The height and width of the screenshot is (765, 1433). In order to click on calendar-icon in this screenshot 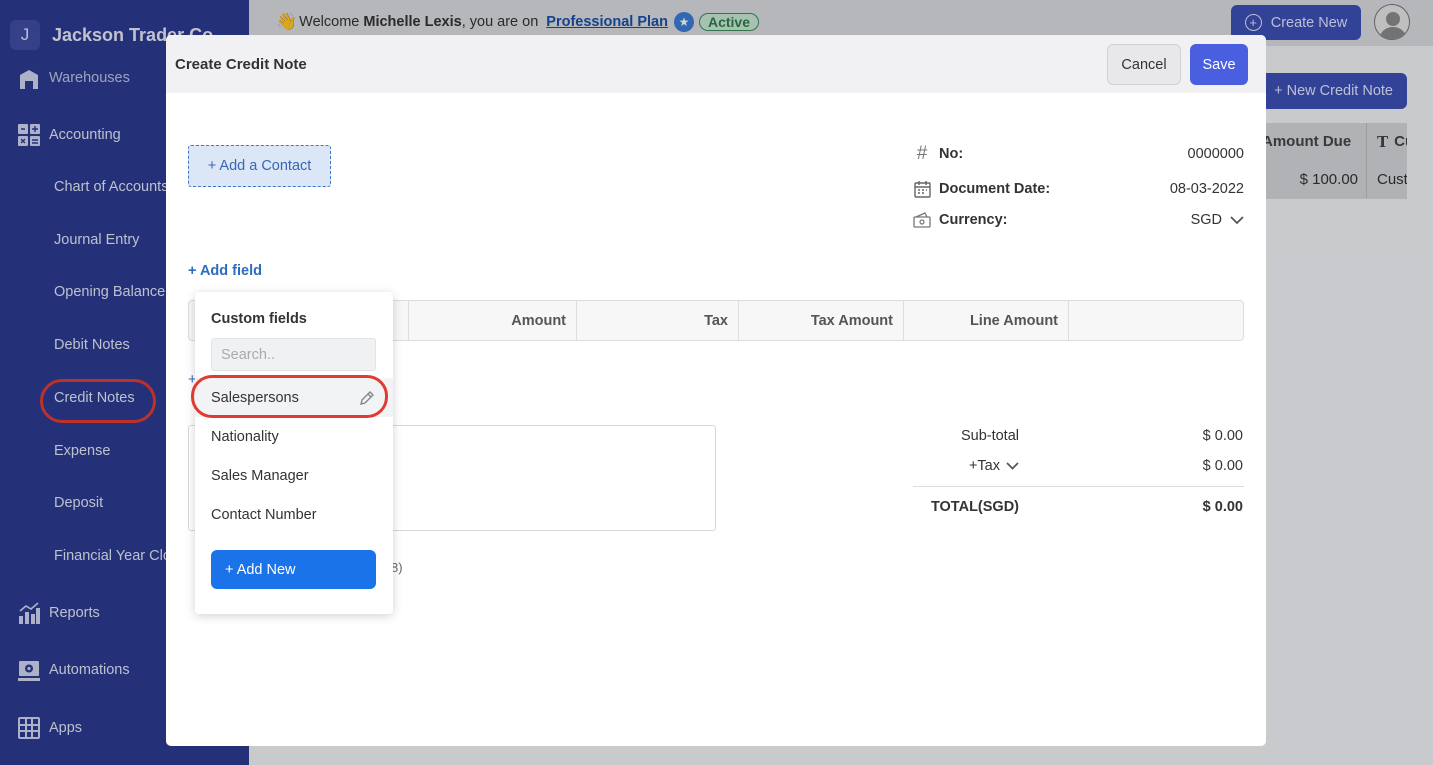, I will do `click(922, 189)`.